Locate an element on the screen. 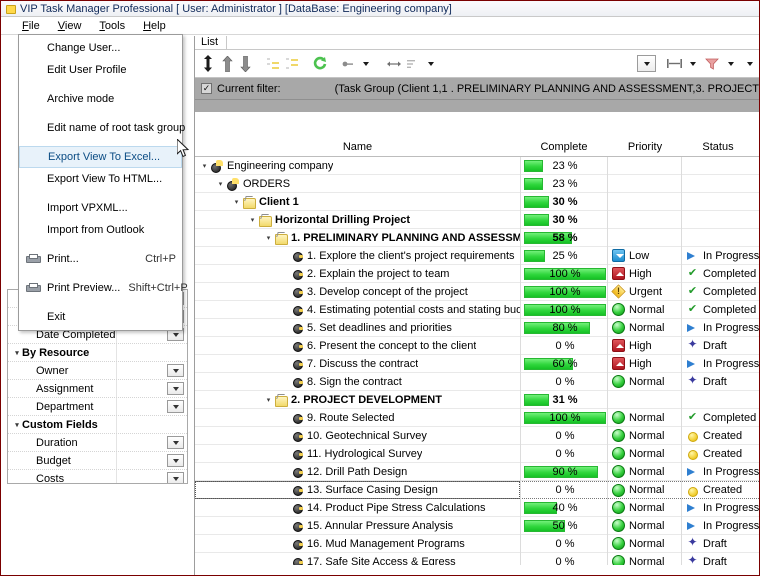 The height and width of the screenshot is (576, 760). menu-tools: Tools is located at coordinates (112, 26).